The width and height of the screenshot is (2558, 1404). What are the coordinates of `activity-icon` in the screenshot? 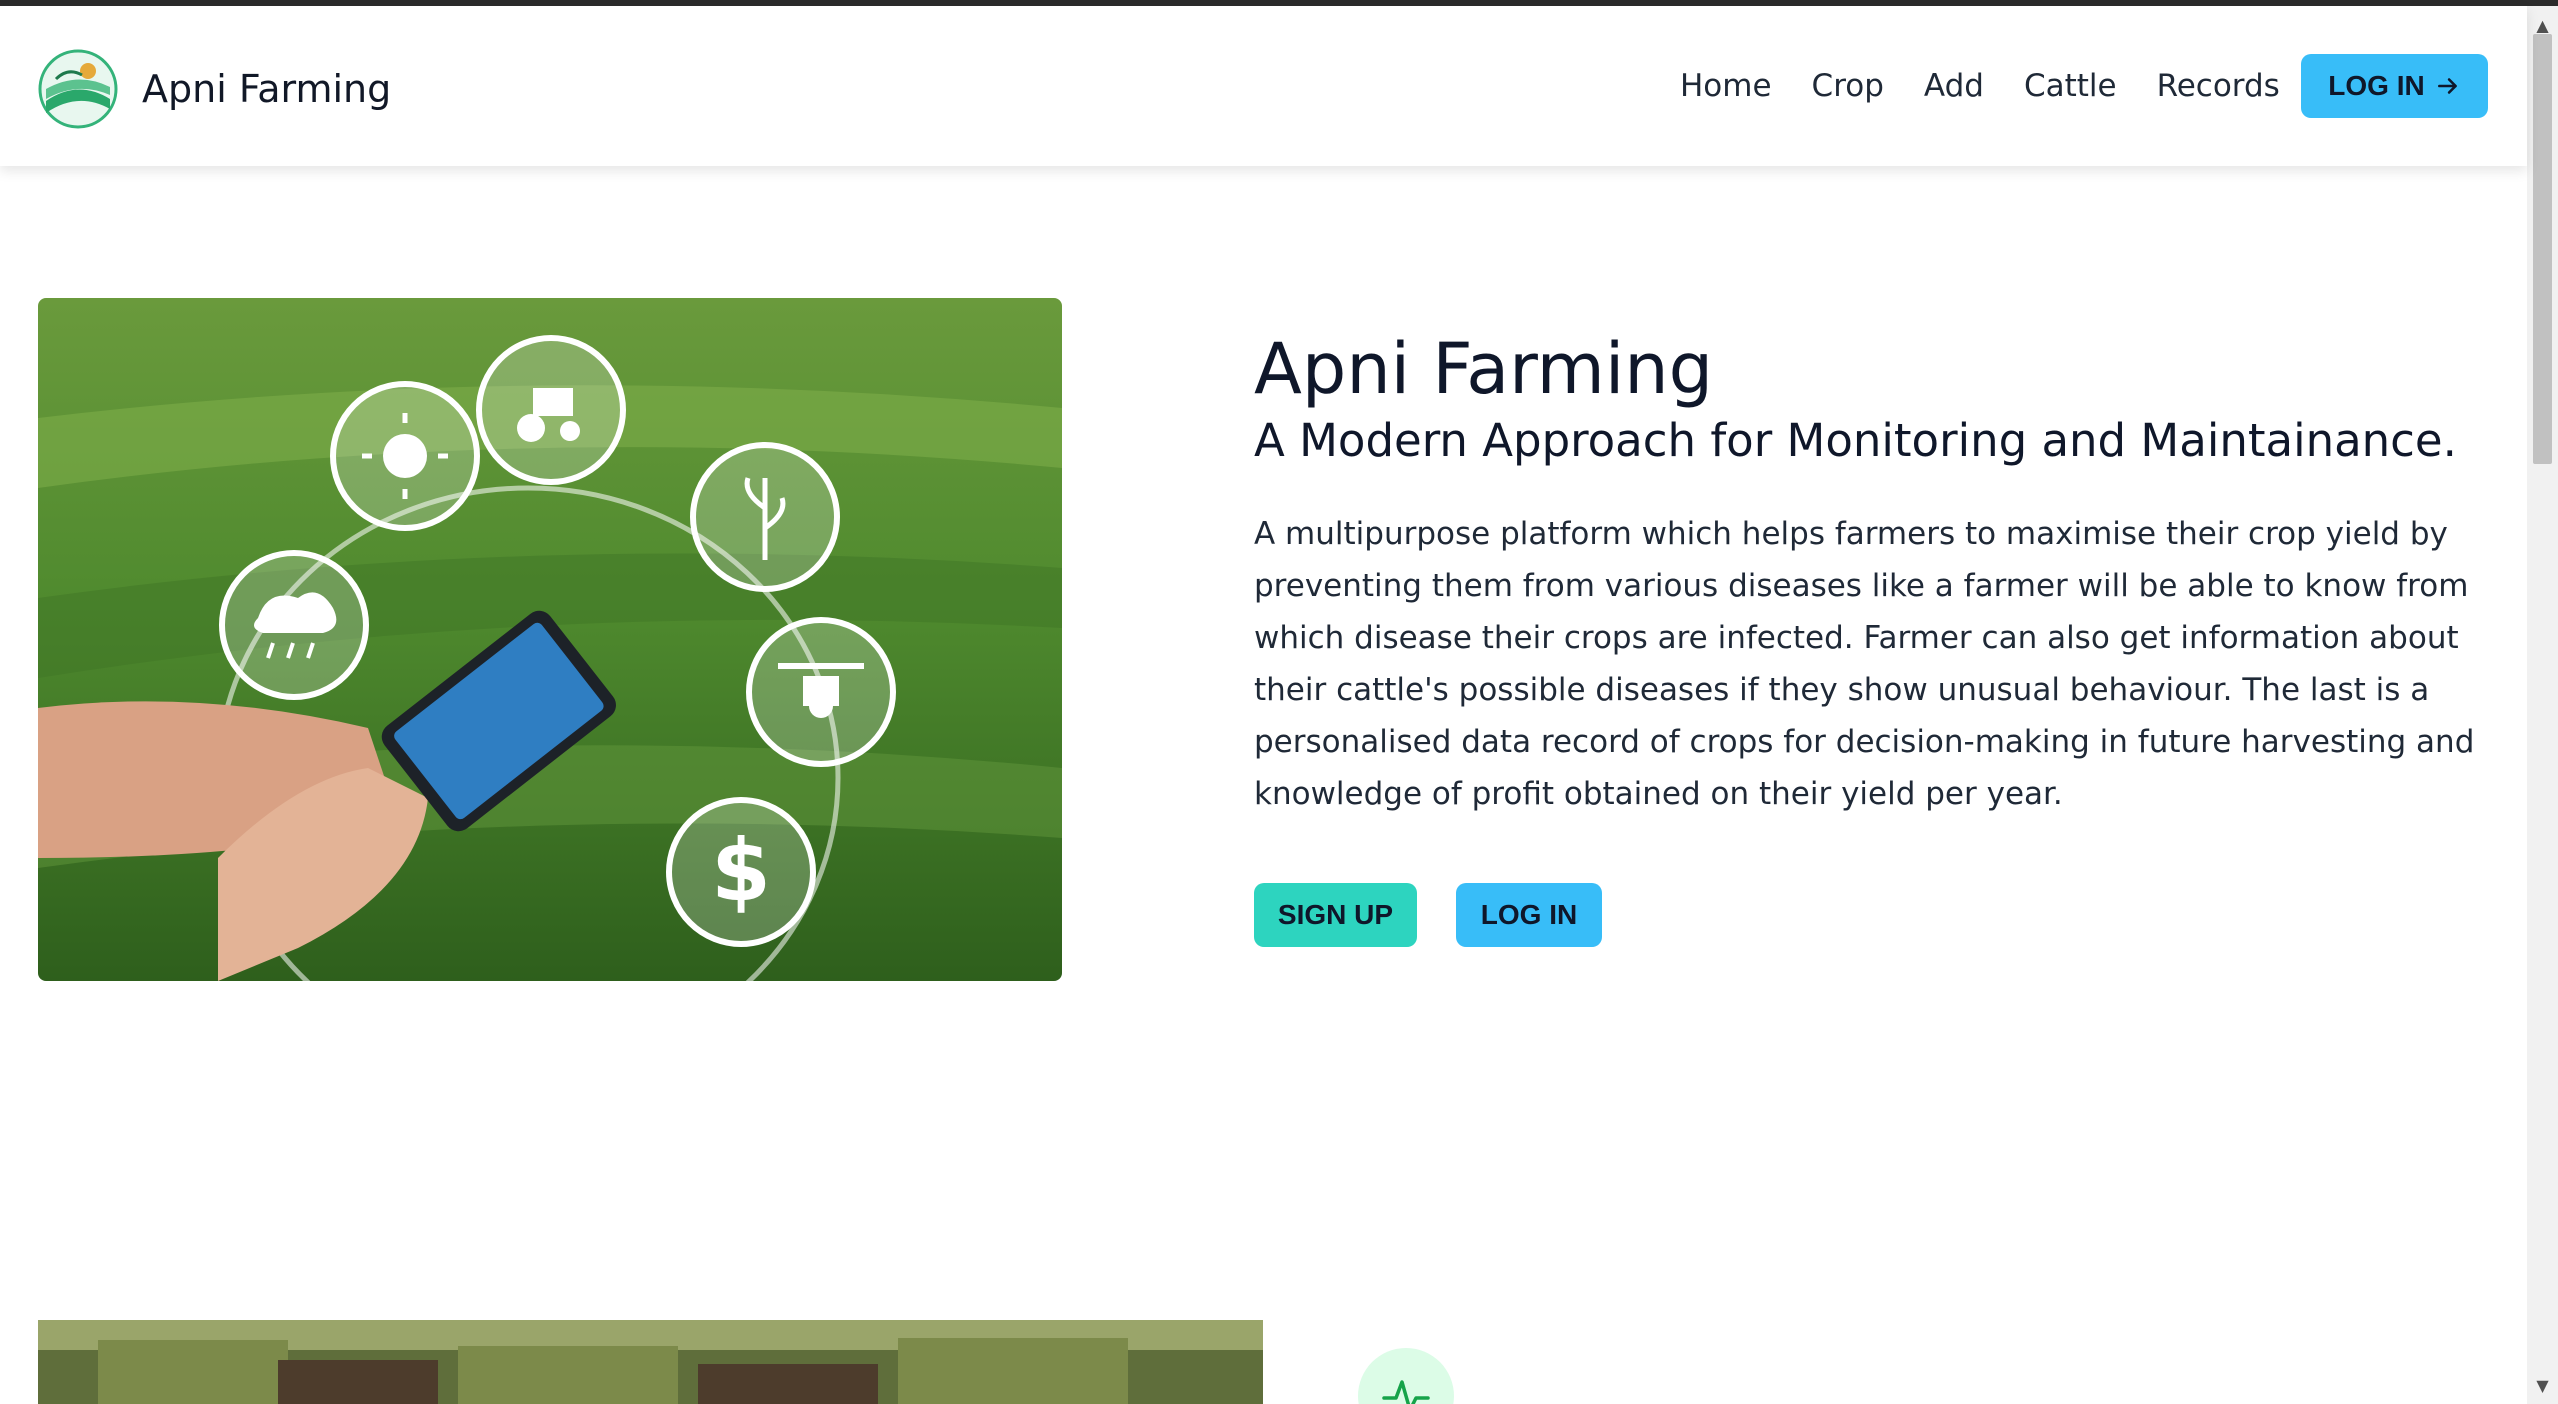 It's located at (1406, 1376).